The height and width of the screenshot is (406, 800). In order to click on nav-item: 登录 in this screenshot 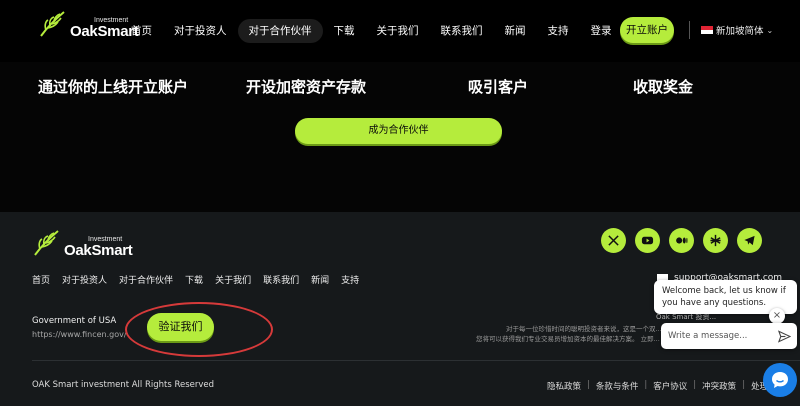, I will do `click(601, 31)`.